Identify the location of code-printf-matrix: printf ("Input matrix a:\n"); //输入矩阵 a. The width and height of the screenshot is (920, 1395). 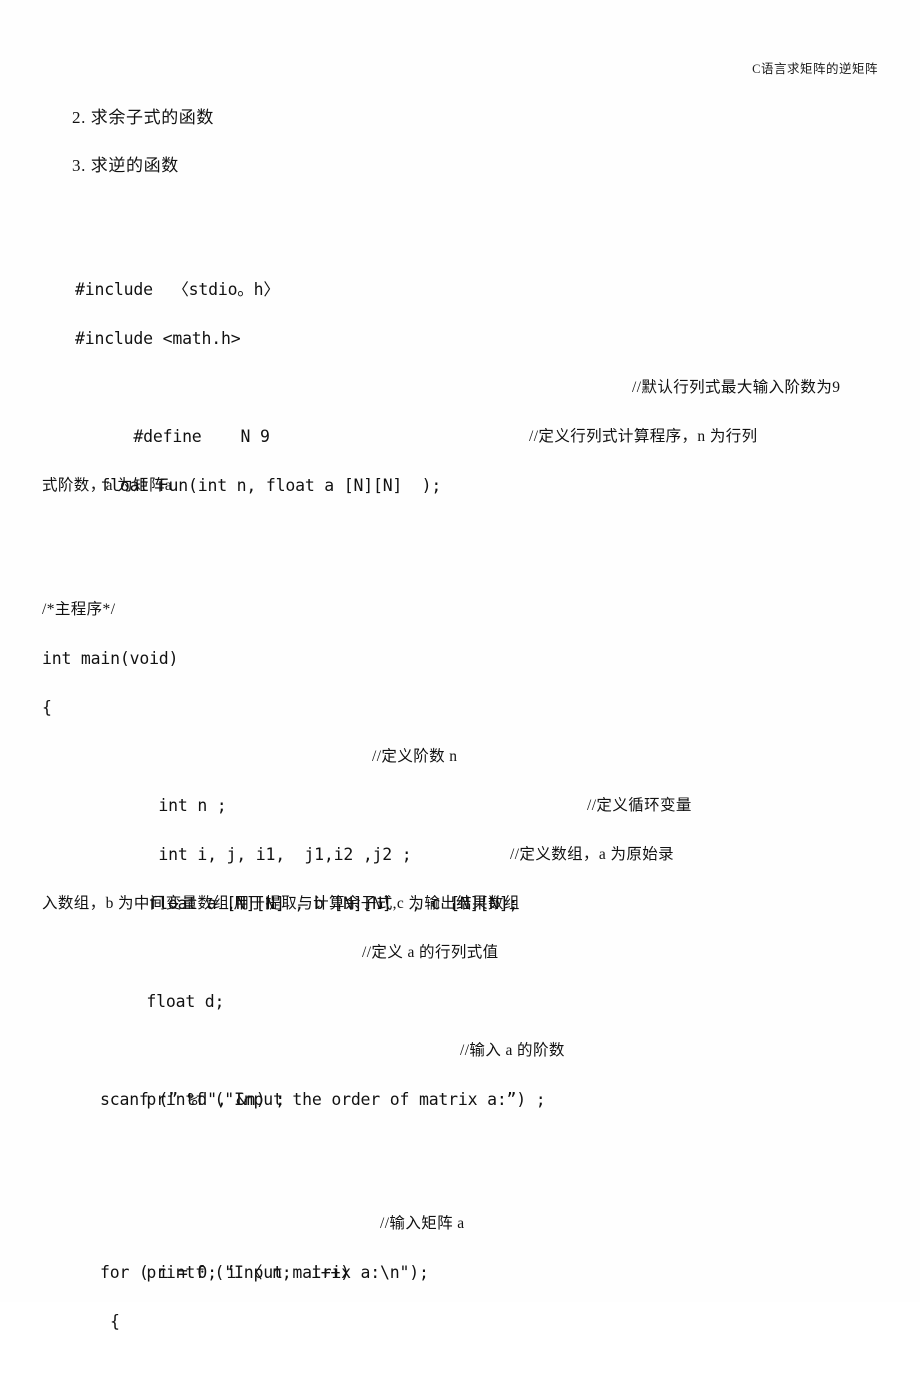
(466, 1240).